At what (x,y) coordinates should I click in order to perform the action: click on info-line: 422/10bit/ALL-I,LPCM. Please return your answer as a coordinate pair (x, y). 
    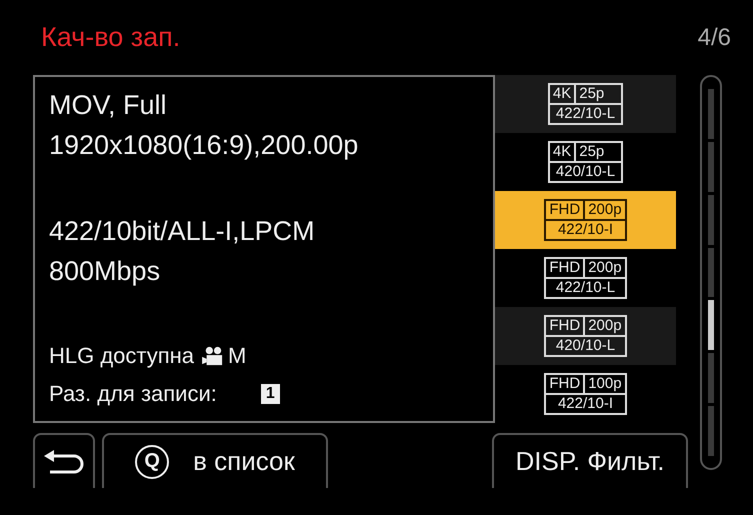
    Looking at the image, I should click on (182, 231).